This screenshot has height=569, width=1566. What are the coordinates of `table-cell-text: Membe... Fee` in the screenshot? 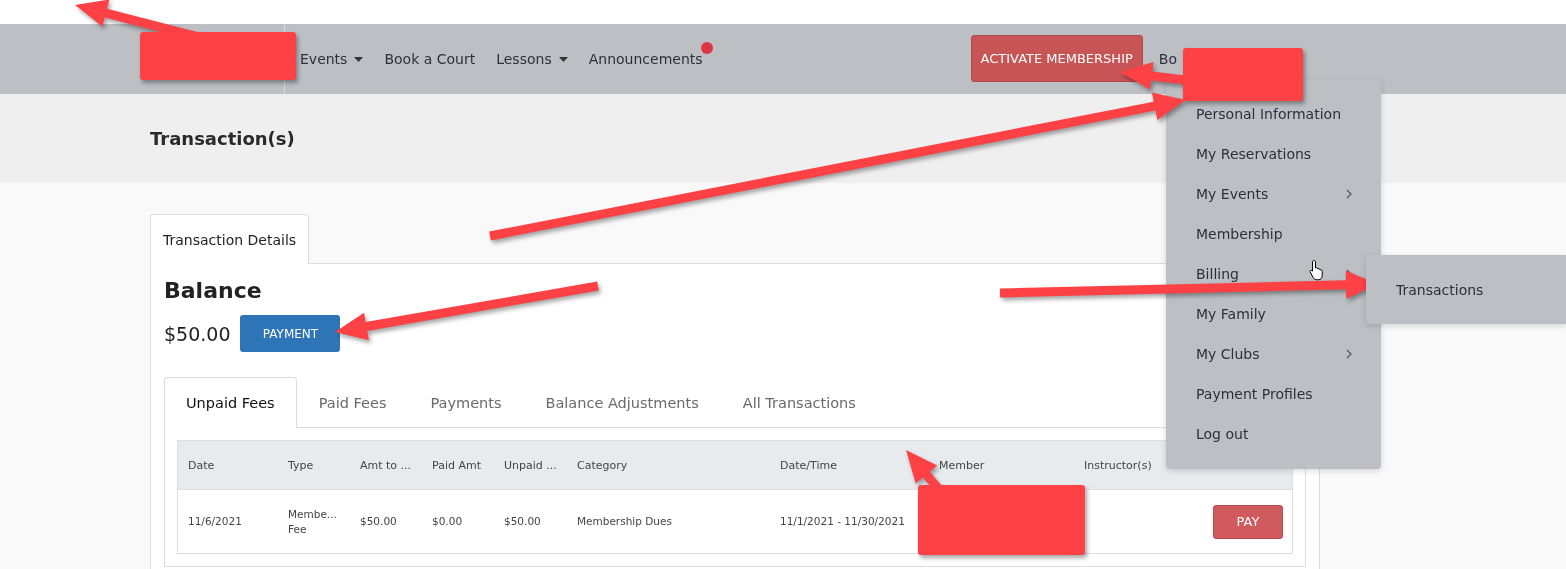 It's located at (313, 521).